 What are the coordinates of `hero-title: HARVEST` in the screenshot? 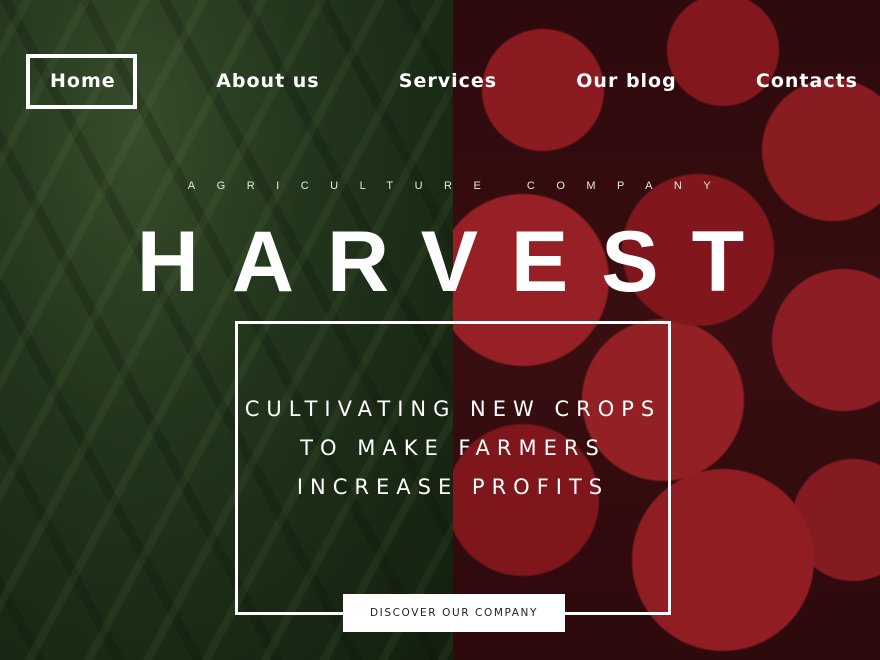 It's located at (457, 262).